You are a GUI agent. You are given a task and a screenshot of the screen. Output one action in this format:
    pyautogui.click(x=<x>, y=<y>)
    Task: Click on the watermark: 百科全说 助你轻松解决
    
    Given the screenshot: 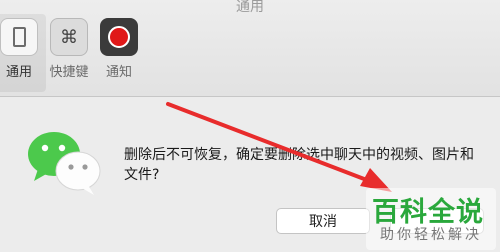 What is the action you would take?
    pyautogui.click(x=431, y=219)
    